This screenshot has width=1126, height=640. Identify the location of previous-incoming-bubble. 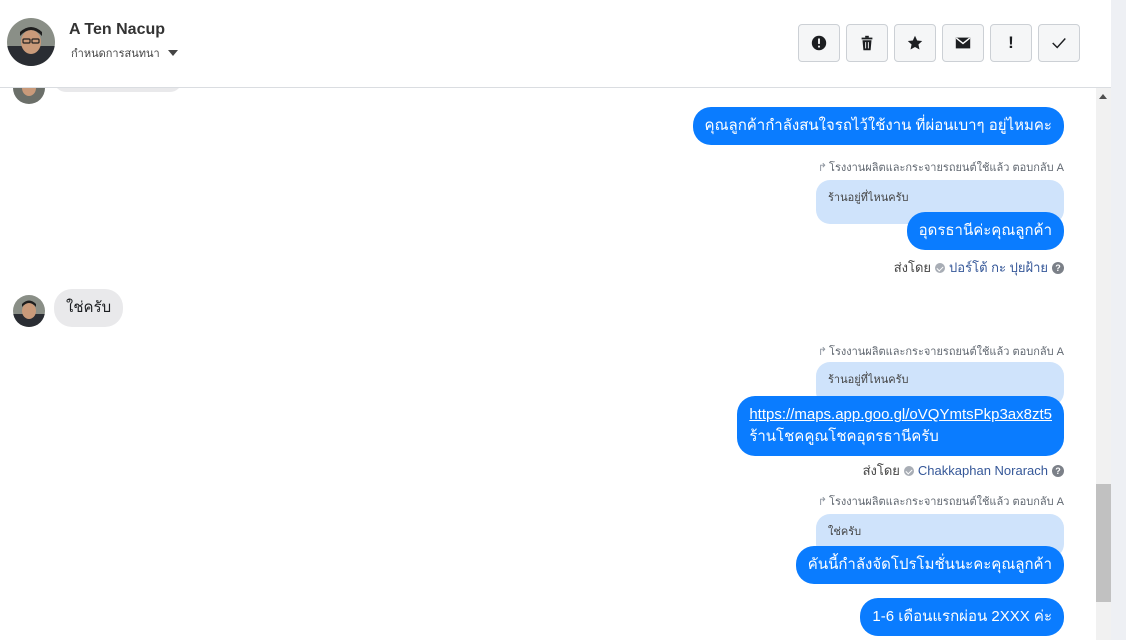
(118, 90).